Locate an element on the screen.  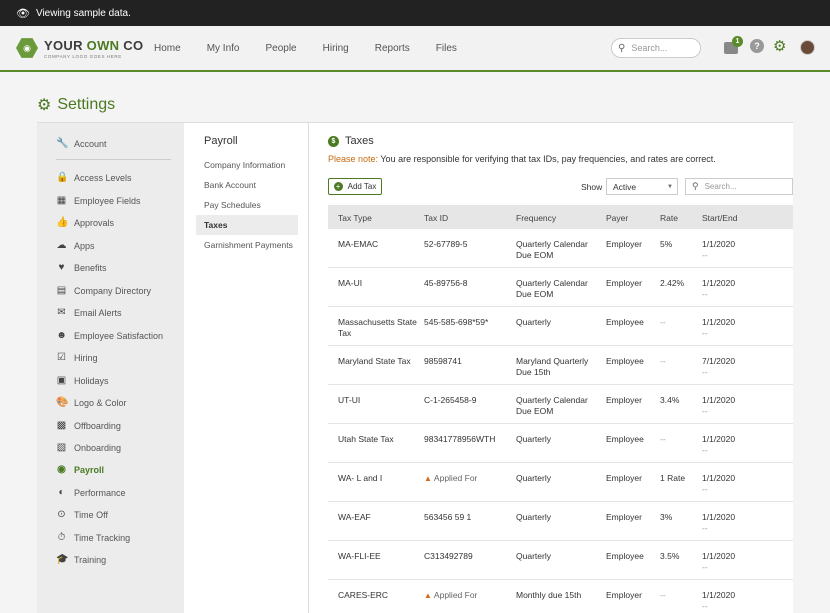
column-header-payer: Payer is located at coordinates (631, 218).